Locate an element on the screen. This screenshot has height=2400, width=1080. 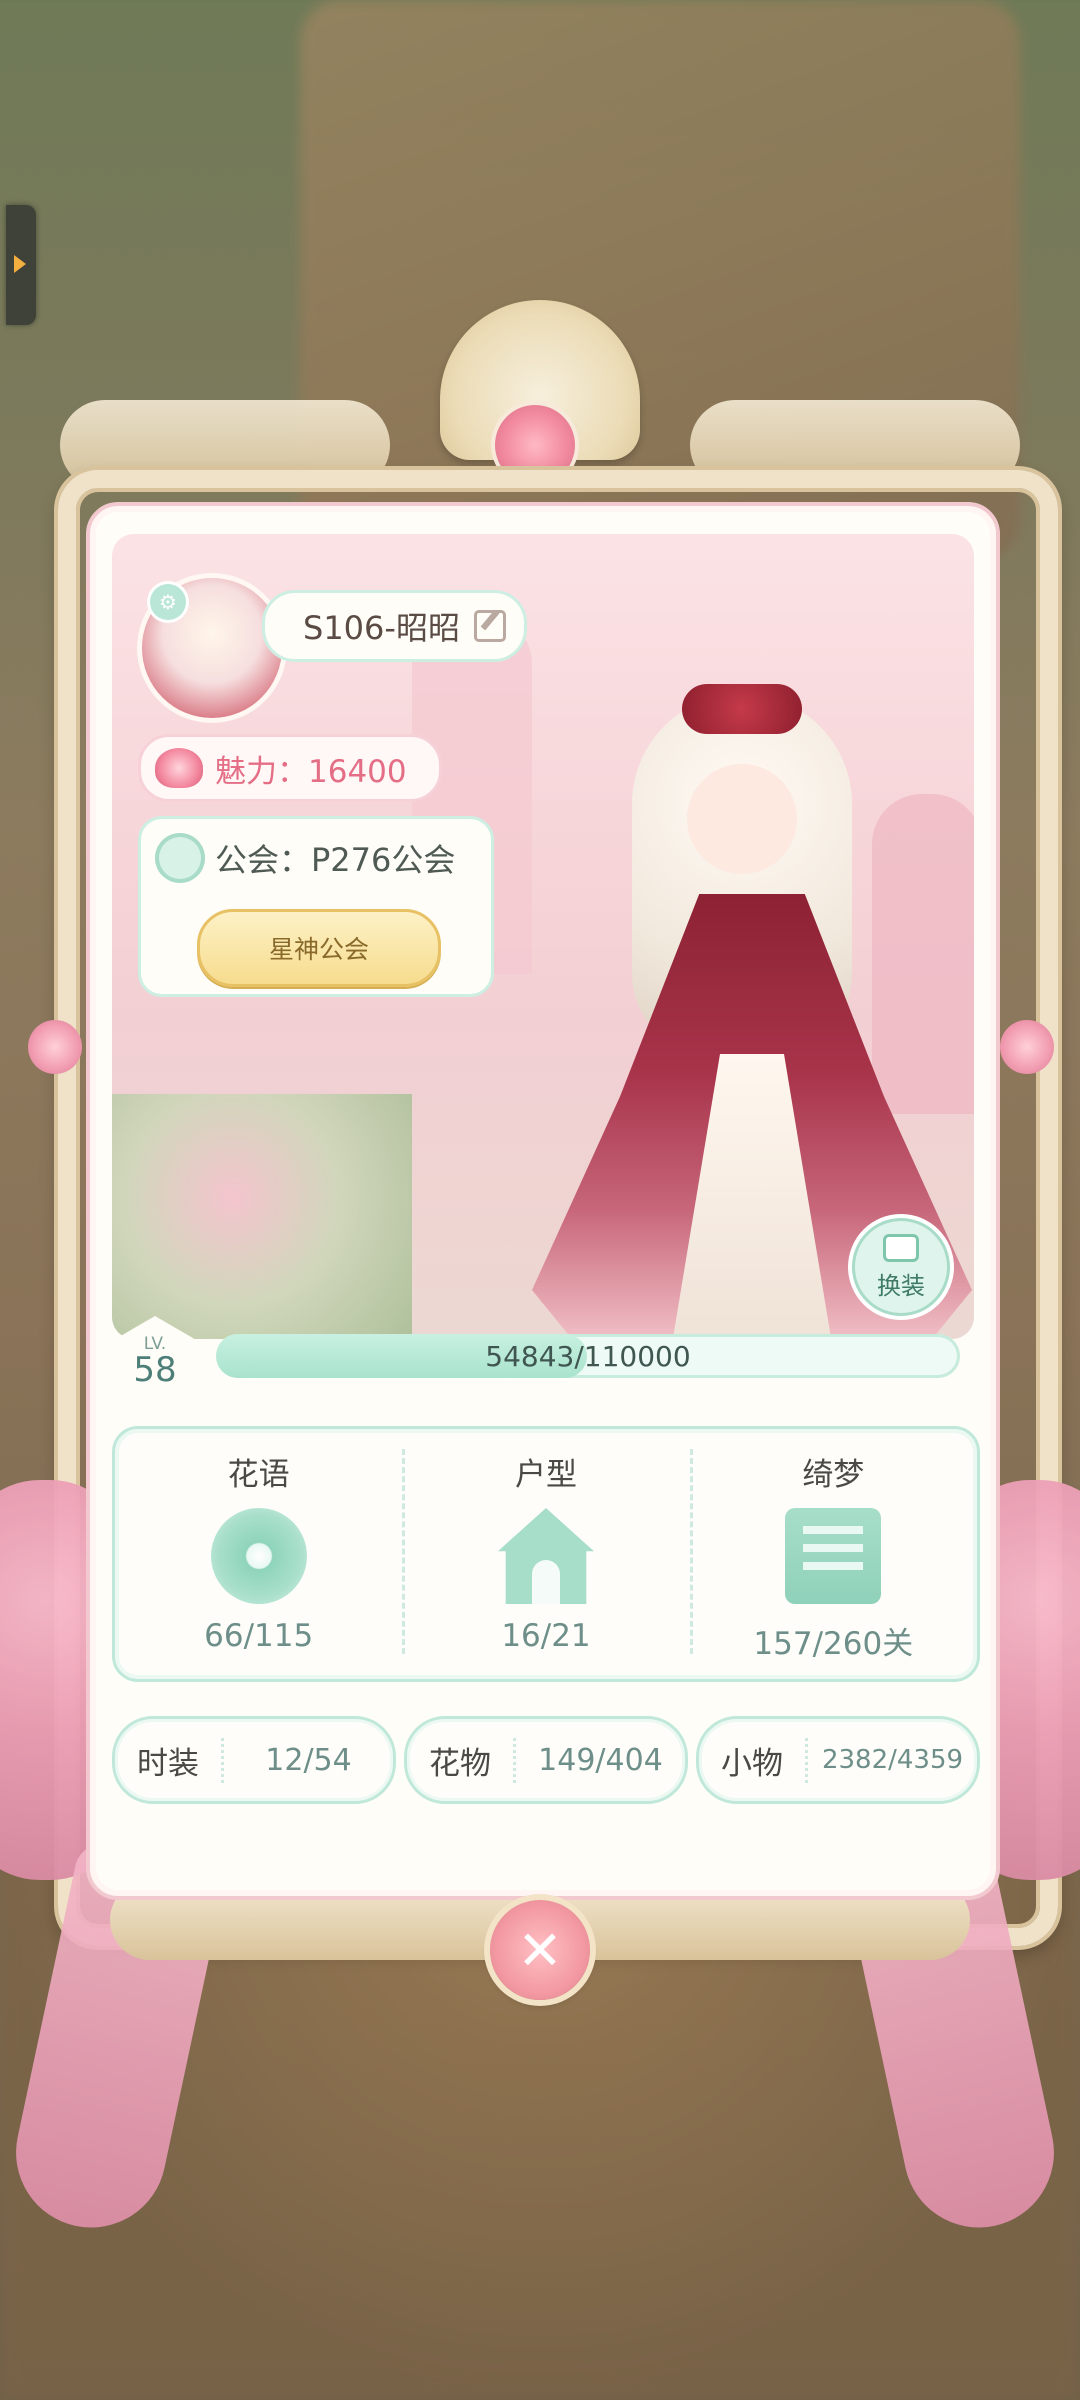
collection-value: 2382/4359 is located at coordinates (892, 1760).